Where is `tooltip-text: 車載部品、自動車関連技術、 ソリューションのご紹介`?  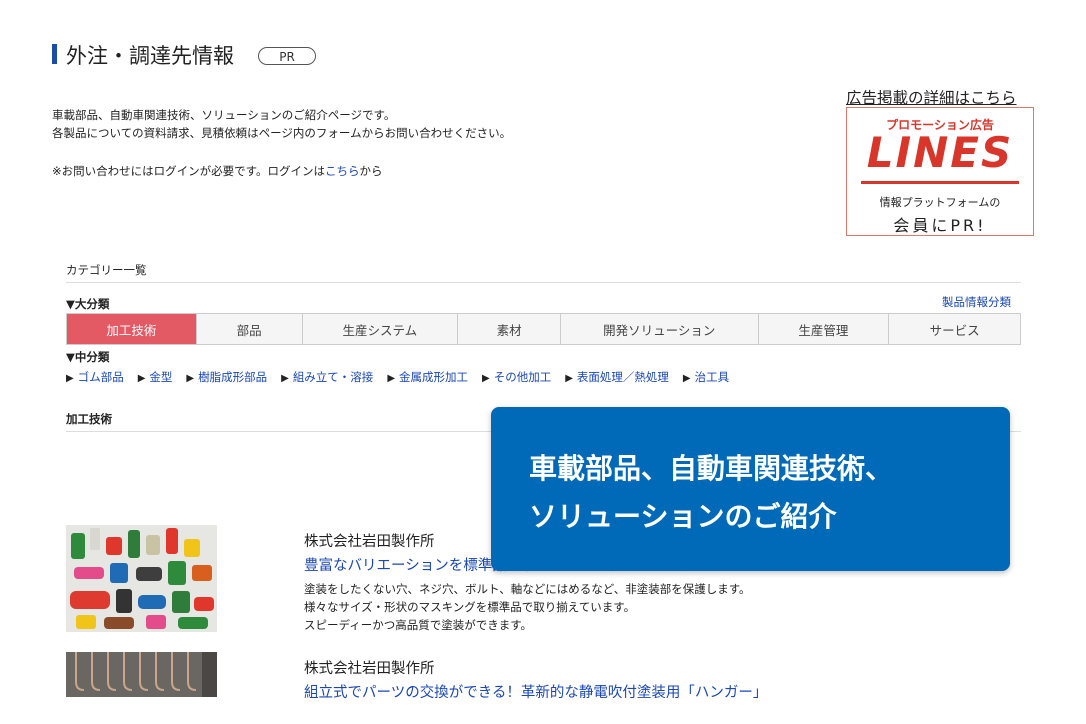 tooltip-text: 車載部品、自動車関連技術、 ソリューションのご紹介 is located at coordinates (711, 493).